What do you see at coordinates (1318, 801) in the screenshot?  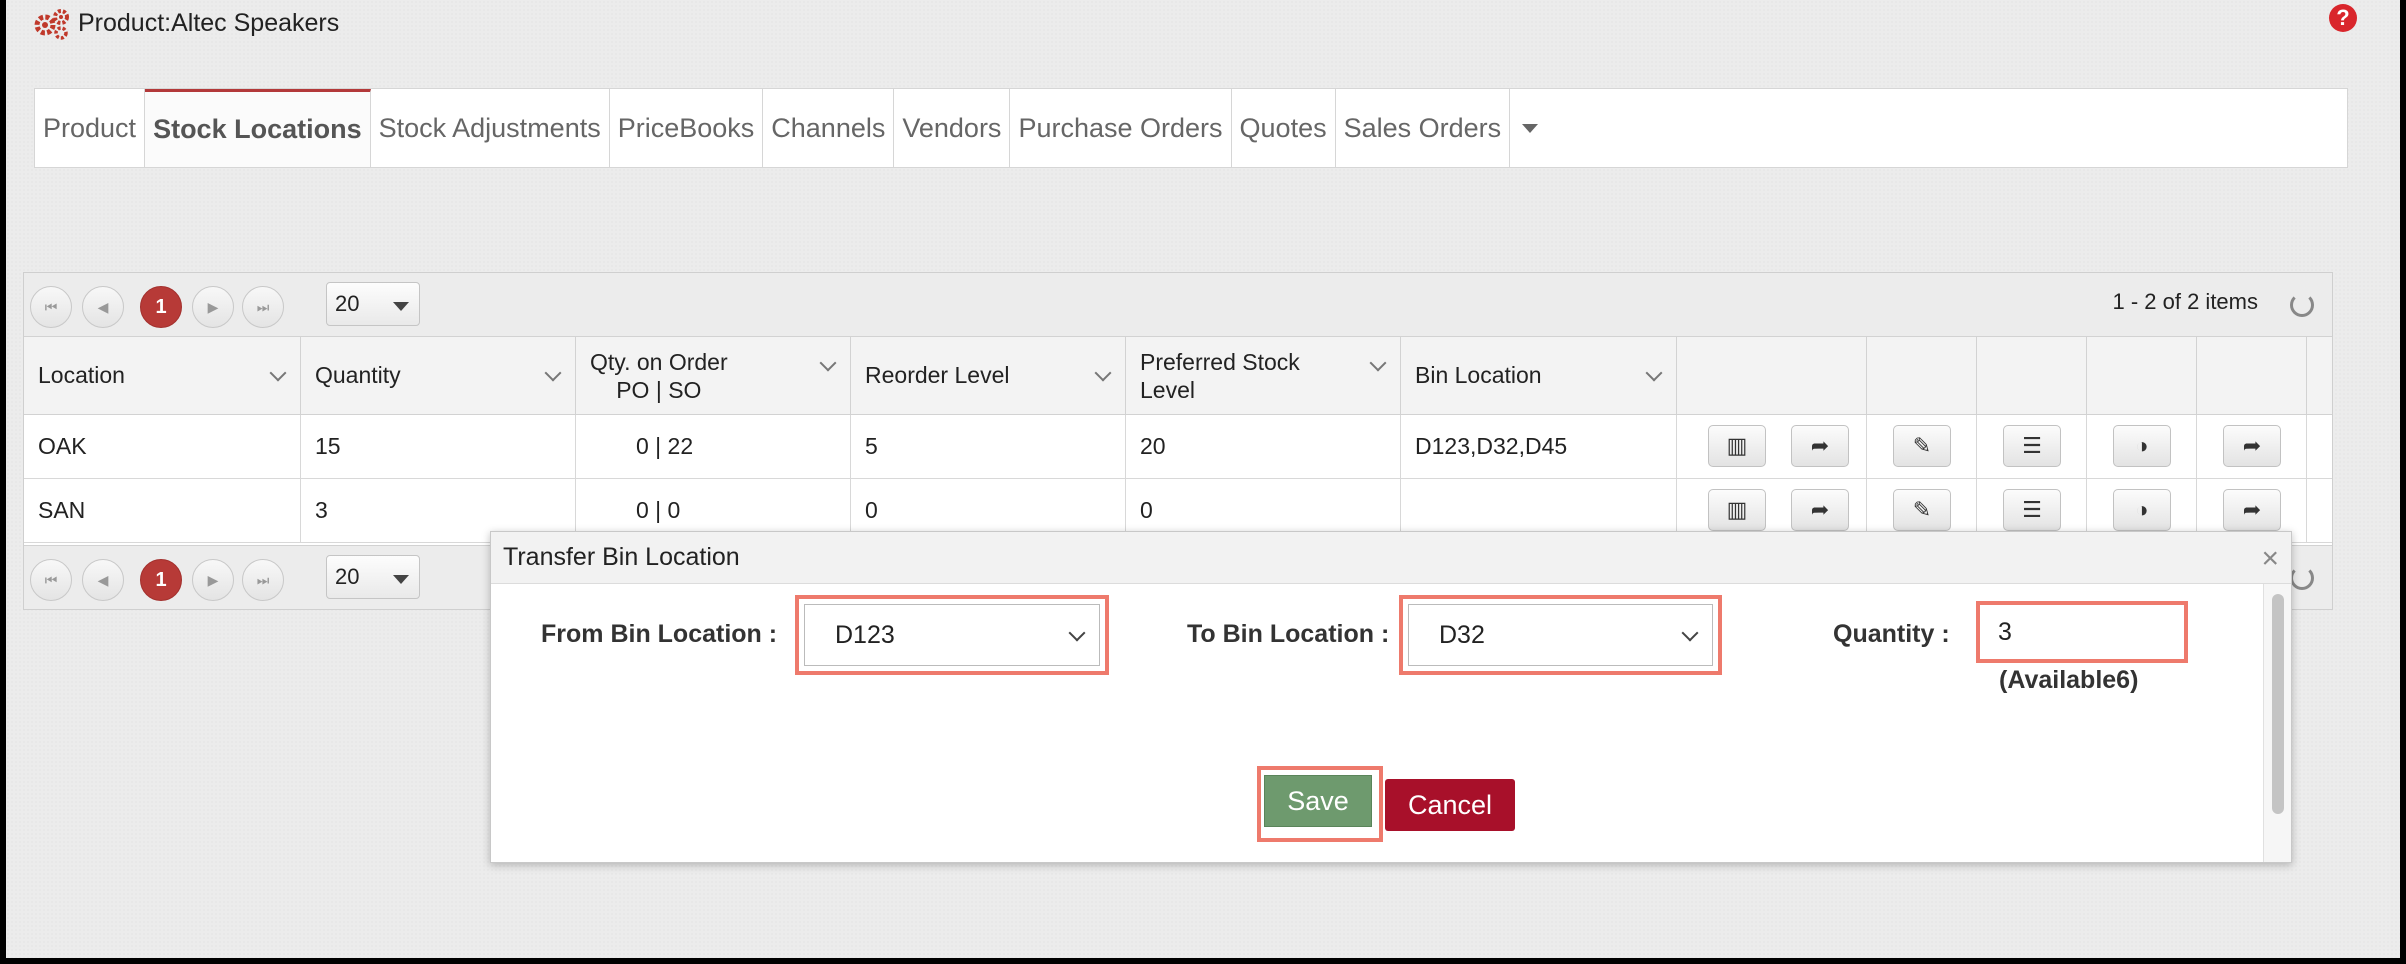 I see `save-button: Save` at bounding box center [1318, 801].